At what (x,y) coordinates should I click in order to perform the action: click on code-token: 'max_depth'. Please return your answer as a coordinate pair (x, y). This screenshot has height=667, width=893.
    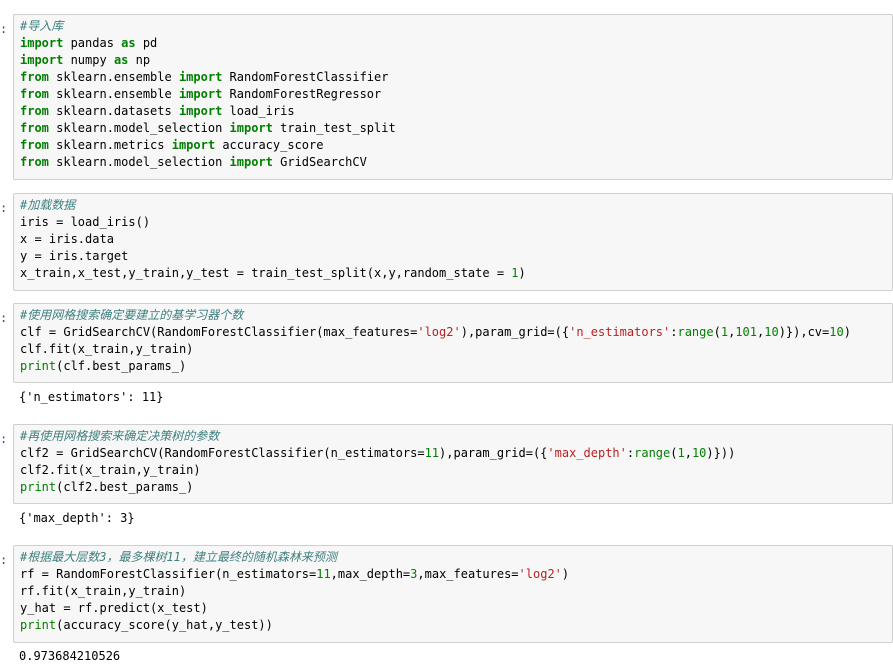
    Looking at the image, I should click on (587, 453).